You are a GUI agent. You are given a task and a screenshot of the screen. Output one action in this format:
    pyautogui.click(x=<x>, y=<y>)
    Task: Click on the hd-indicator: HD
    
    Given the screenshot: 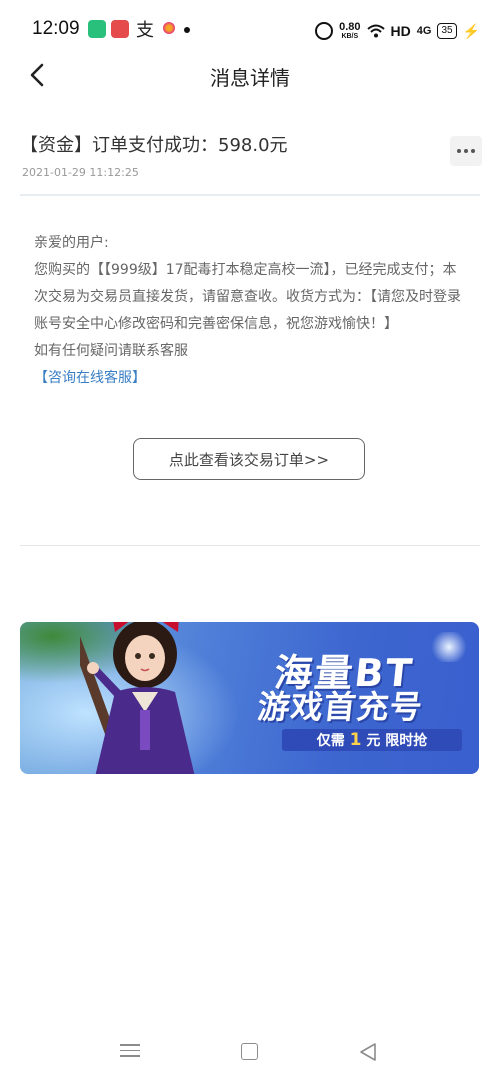 What is the action you would take?
    pyautogui.click(x=400, y=31)
    